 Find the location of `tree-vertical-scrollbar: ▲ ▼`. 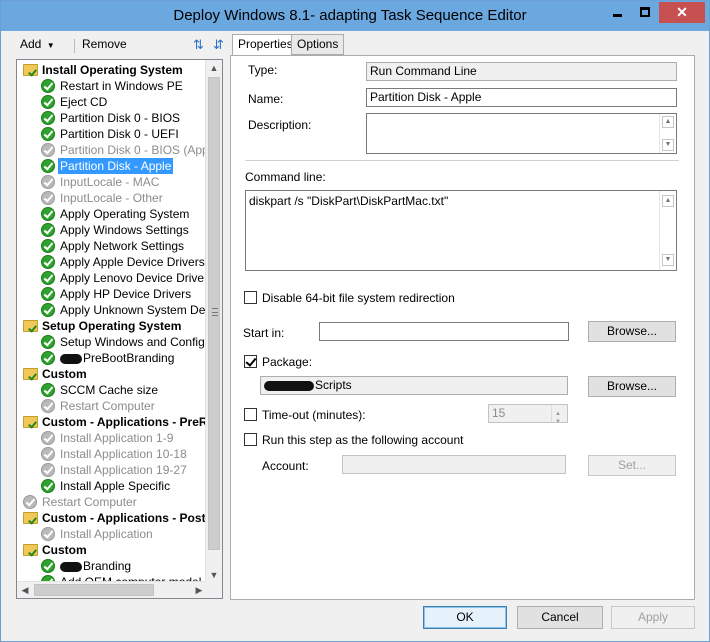

tree-vertical-scrollbar: ▲ ▼ is located at coordinates (213, 321).